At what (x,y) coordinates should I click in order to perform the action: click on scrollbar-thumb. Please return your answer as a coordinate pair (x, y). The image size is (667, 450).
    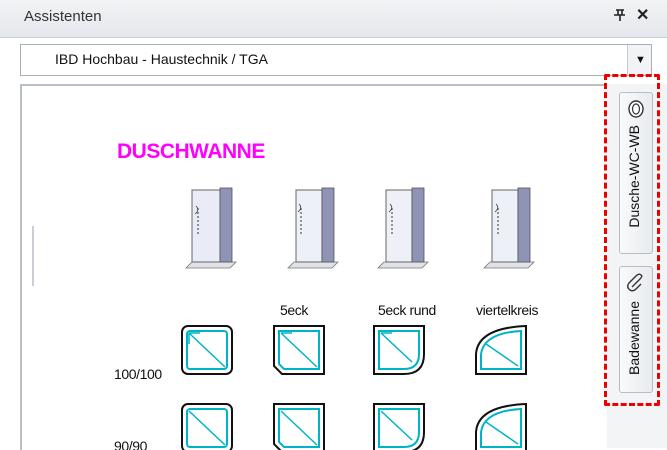
    Looking at the image, I should click on (33, 256).